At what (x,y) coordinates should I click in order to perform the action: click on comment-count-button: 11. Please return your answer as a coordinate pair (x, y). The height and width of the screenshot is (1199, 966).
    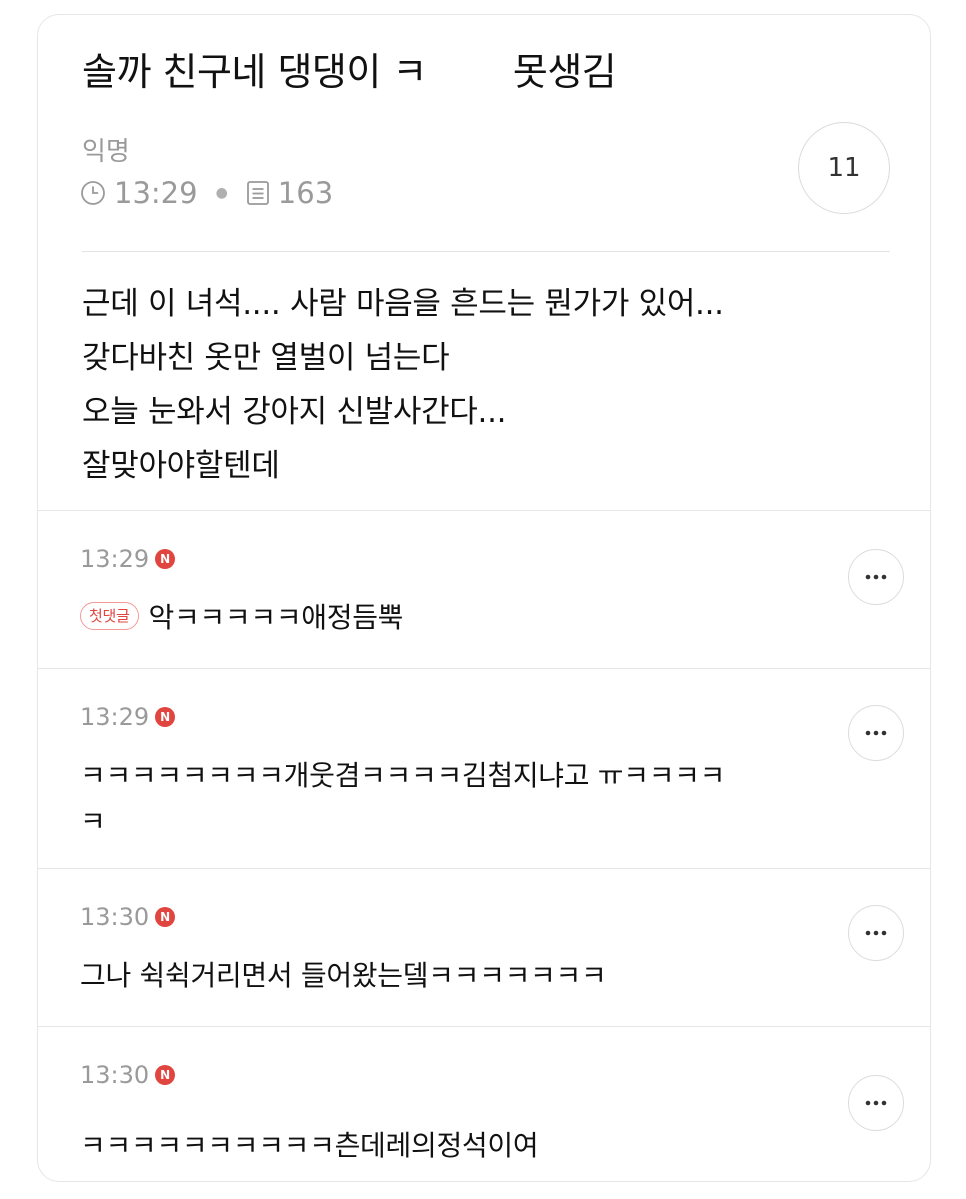
    Looking at the image, I should click on (844, 168).